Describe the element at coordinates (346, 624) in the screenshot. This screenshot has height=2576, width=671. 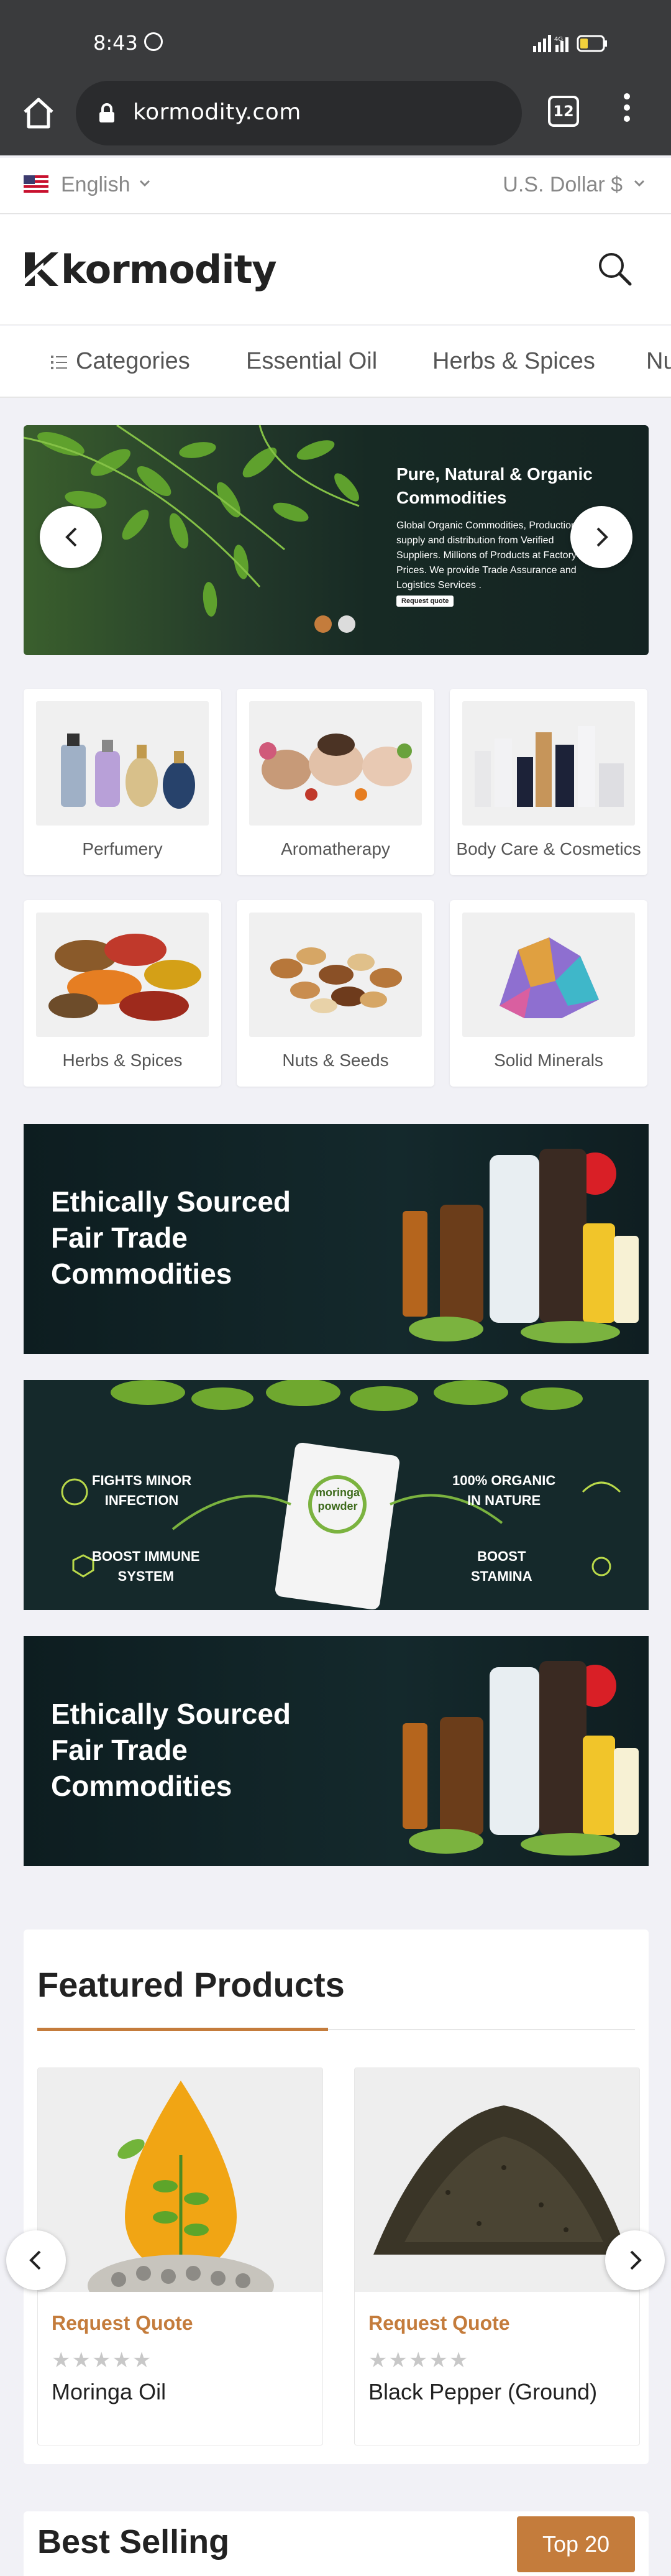
I see `slider-dot` at that location.